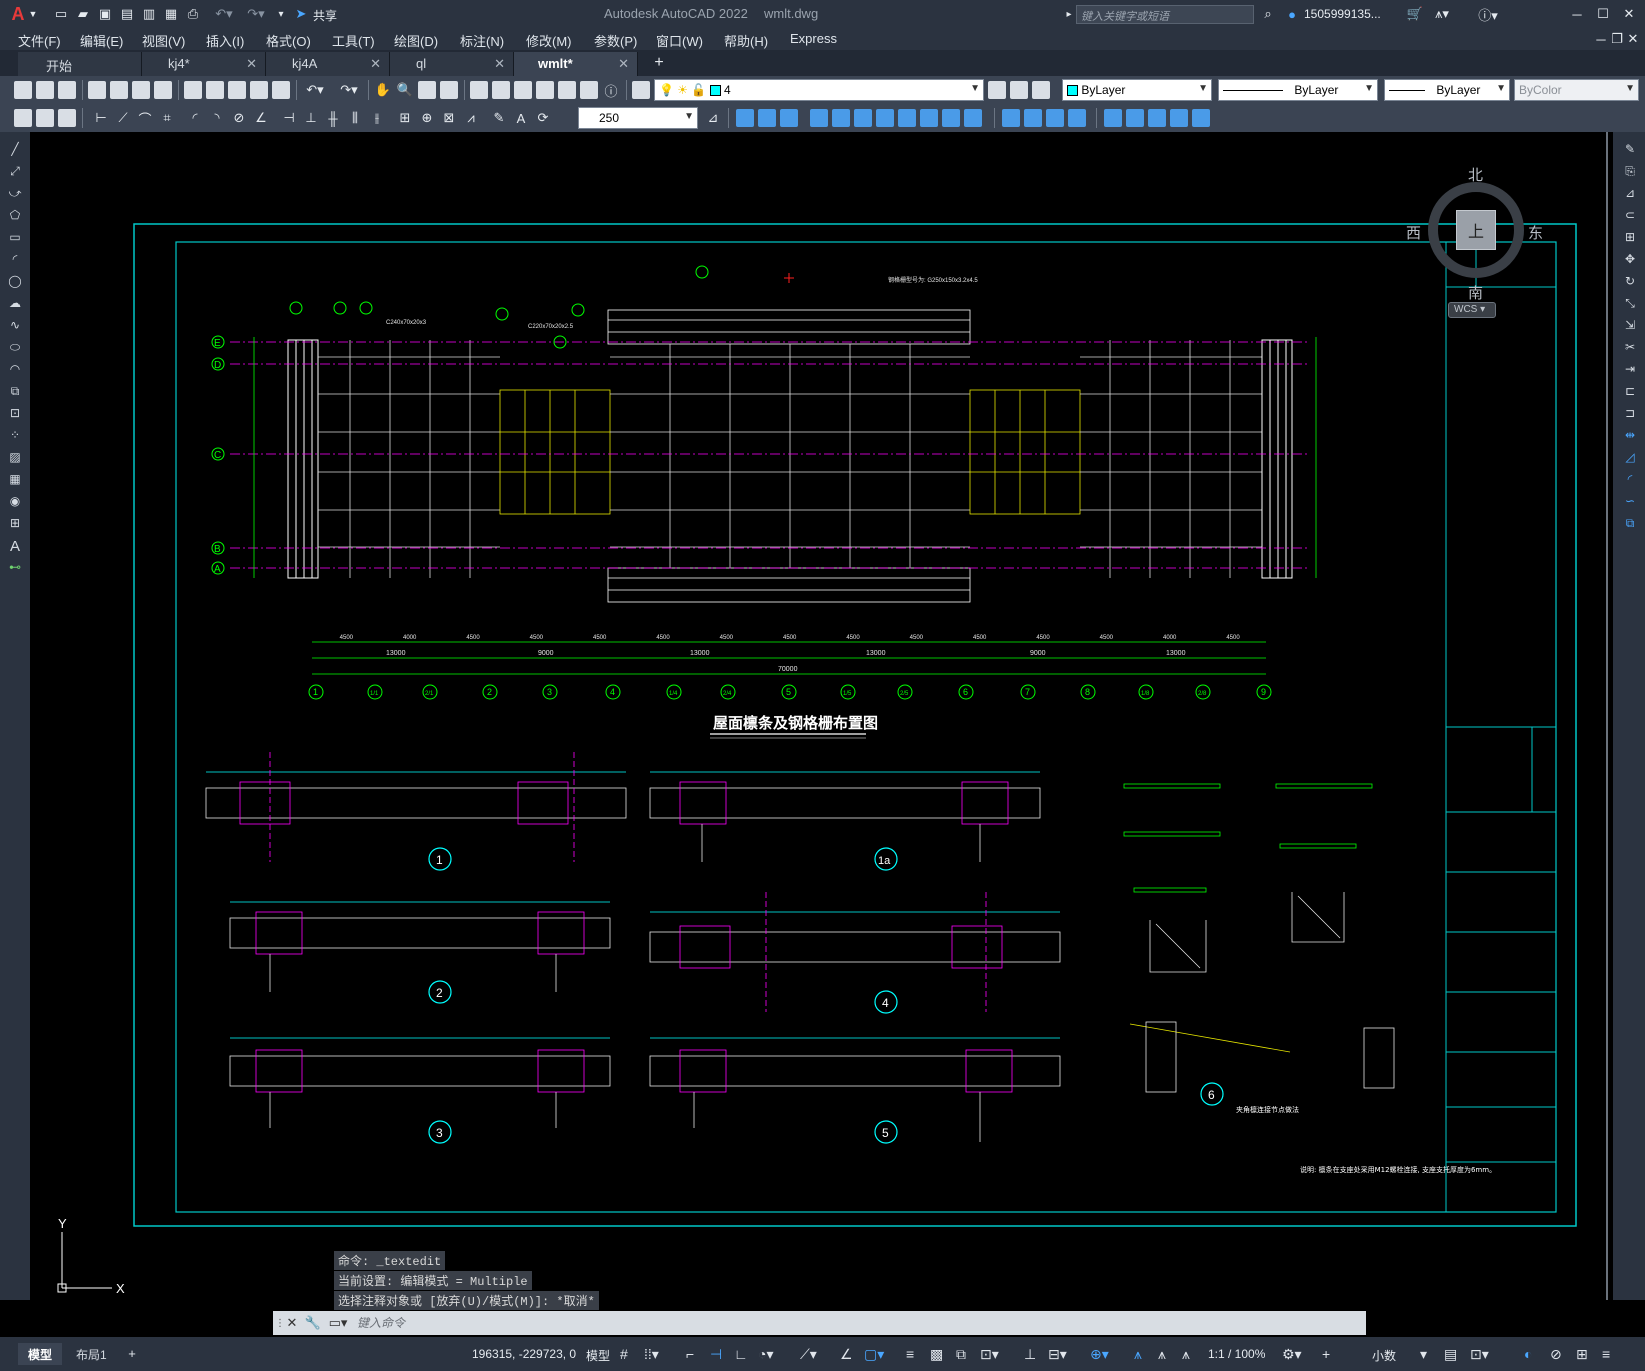  What do you see at coordinates (123, 118) in the screenshot?
I see `aligned-dim-icon: ⟋` at bounding box center [123, 118].